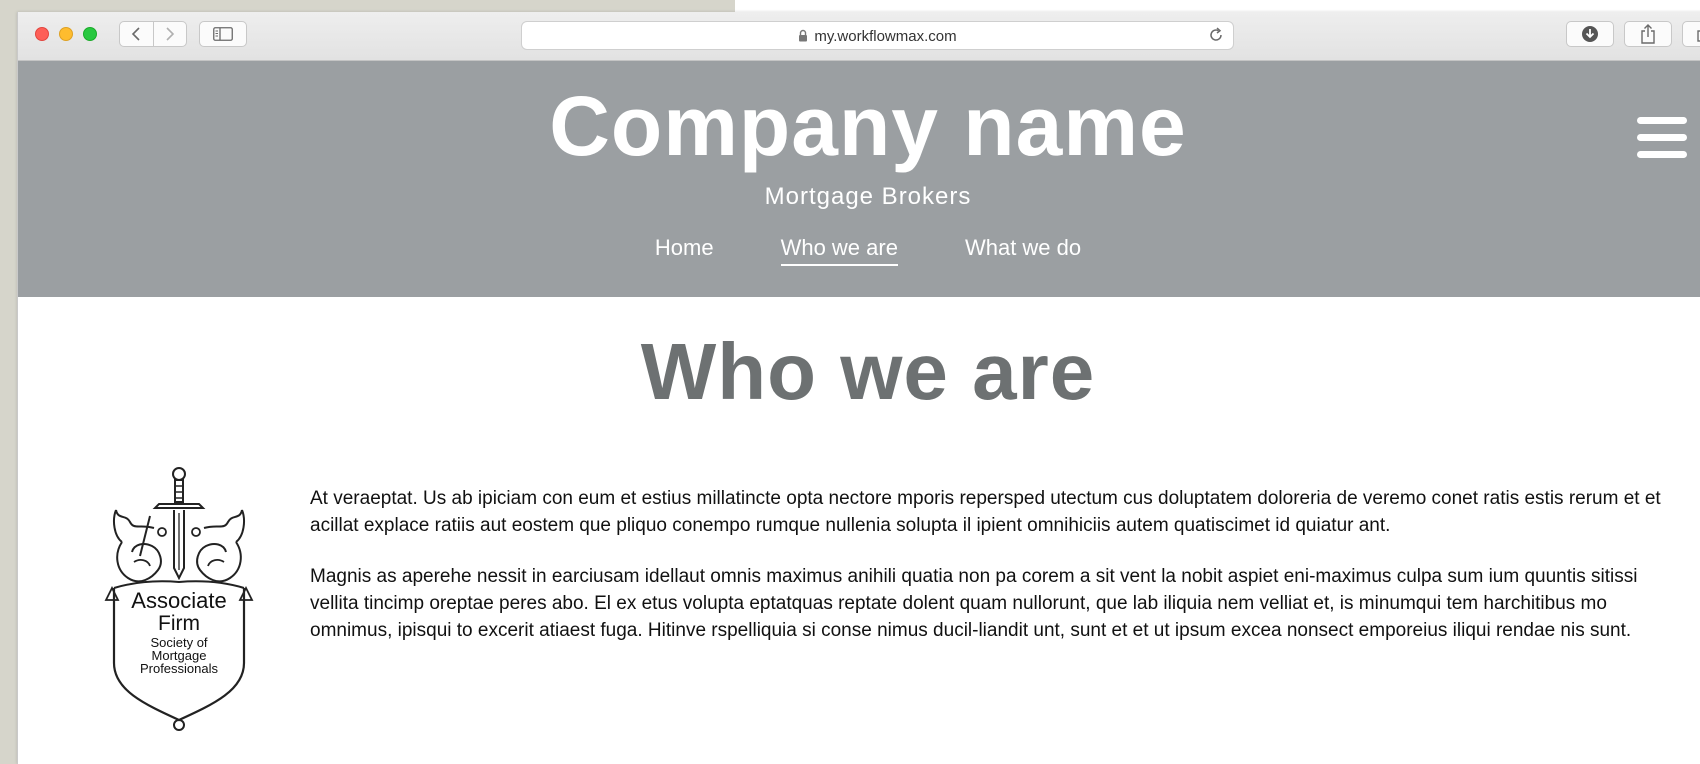  I want to click on company-tagline: Mortgage Brokers, so click(868, 196).